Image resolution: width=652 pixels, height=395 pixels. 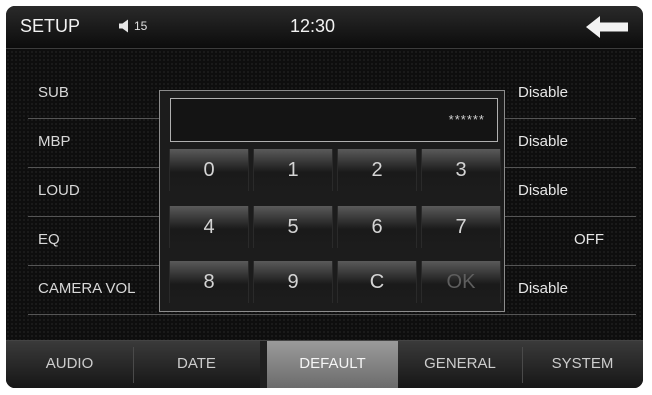 I want to click on key-0: 0, so click(x=209, y=170).